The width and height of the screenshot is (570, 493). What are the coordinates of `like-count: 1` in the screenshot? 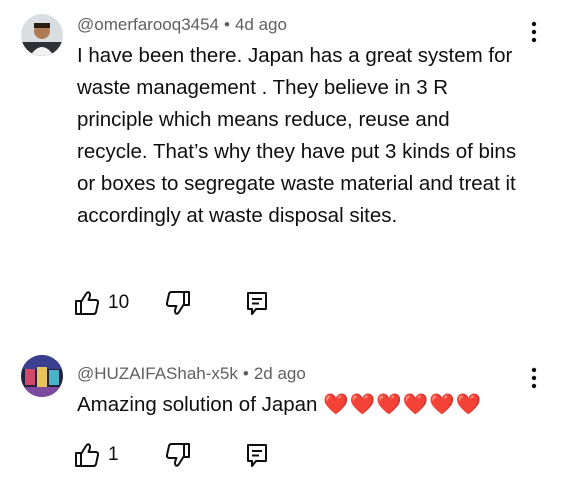 It's located at (113, 454).